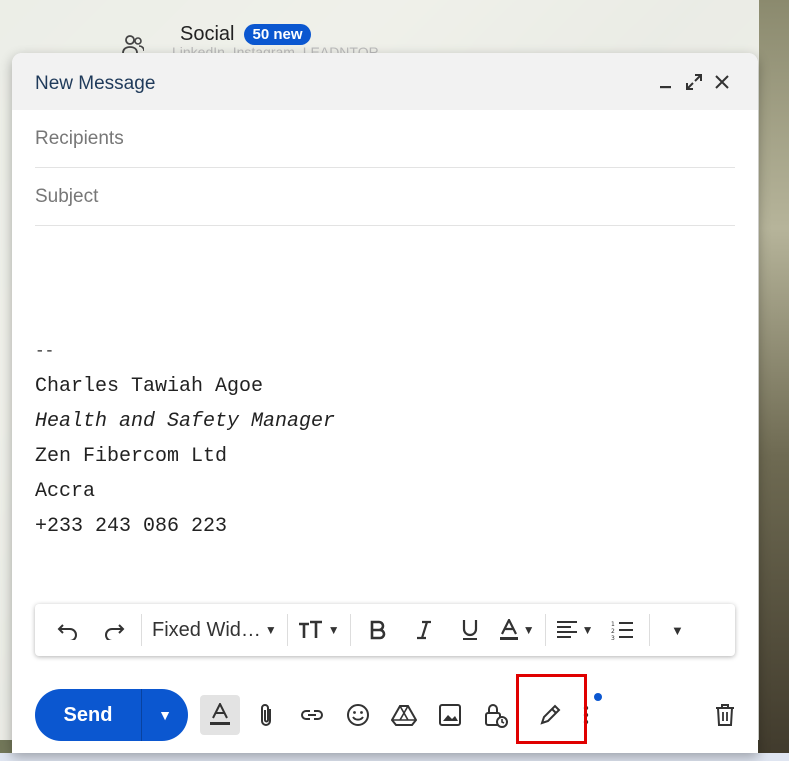  I want to click on subject-field, so click(385, 197).